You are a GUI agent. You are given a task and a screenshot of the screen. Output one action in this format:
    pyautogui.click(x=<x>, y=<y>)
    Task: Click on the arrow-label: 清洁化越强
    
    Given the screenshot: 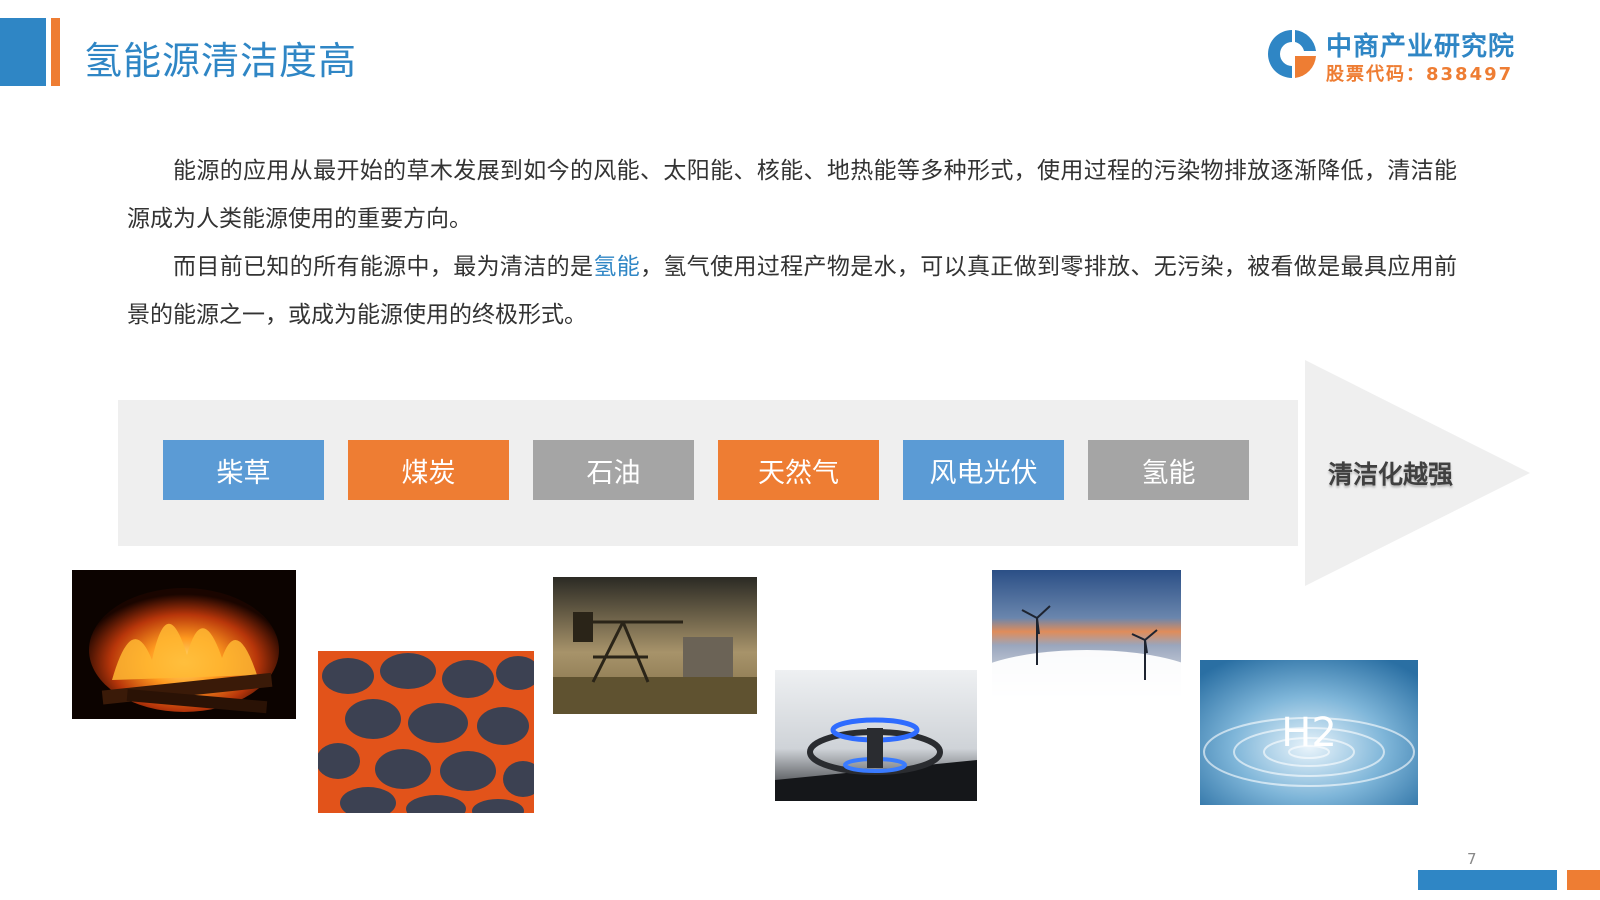 What is the action you would take?
    pyautogui.click(x=1391, y=474)
    